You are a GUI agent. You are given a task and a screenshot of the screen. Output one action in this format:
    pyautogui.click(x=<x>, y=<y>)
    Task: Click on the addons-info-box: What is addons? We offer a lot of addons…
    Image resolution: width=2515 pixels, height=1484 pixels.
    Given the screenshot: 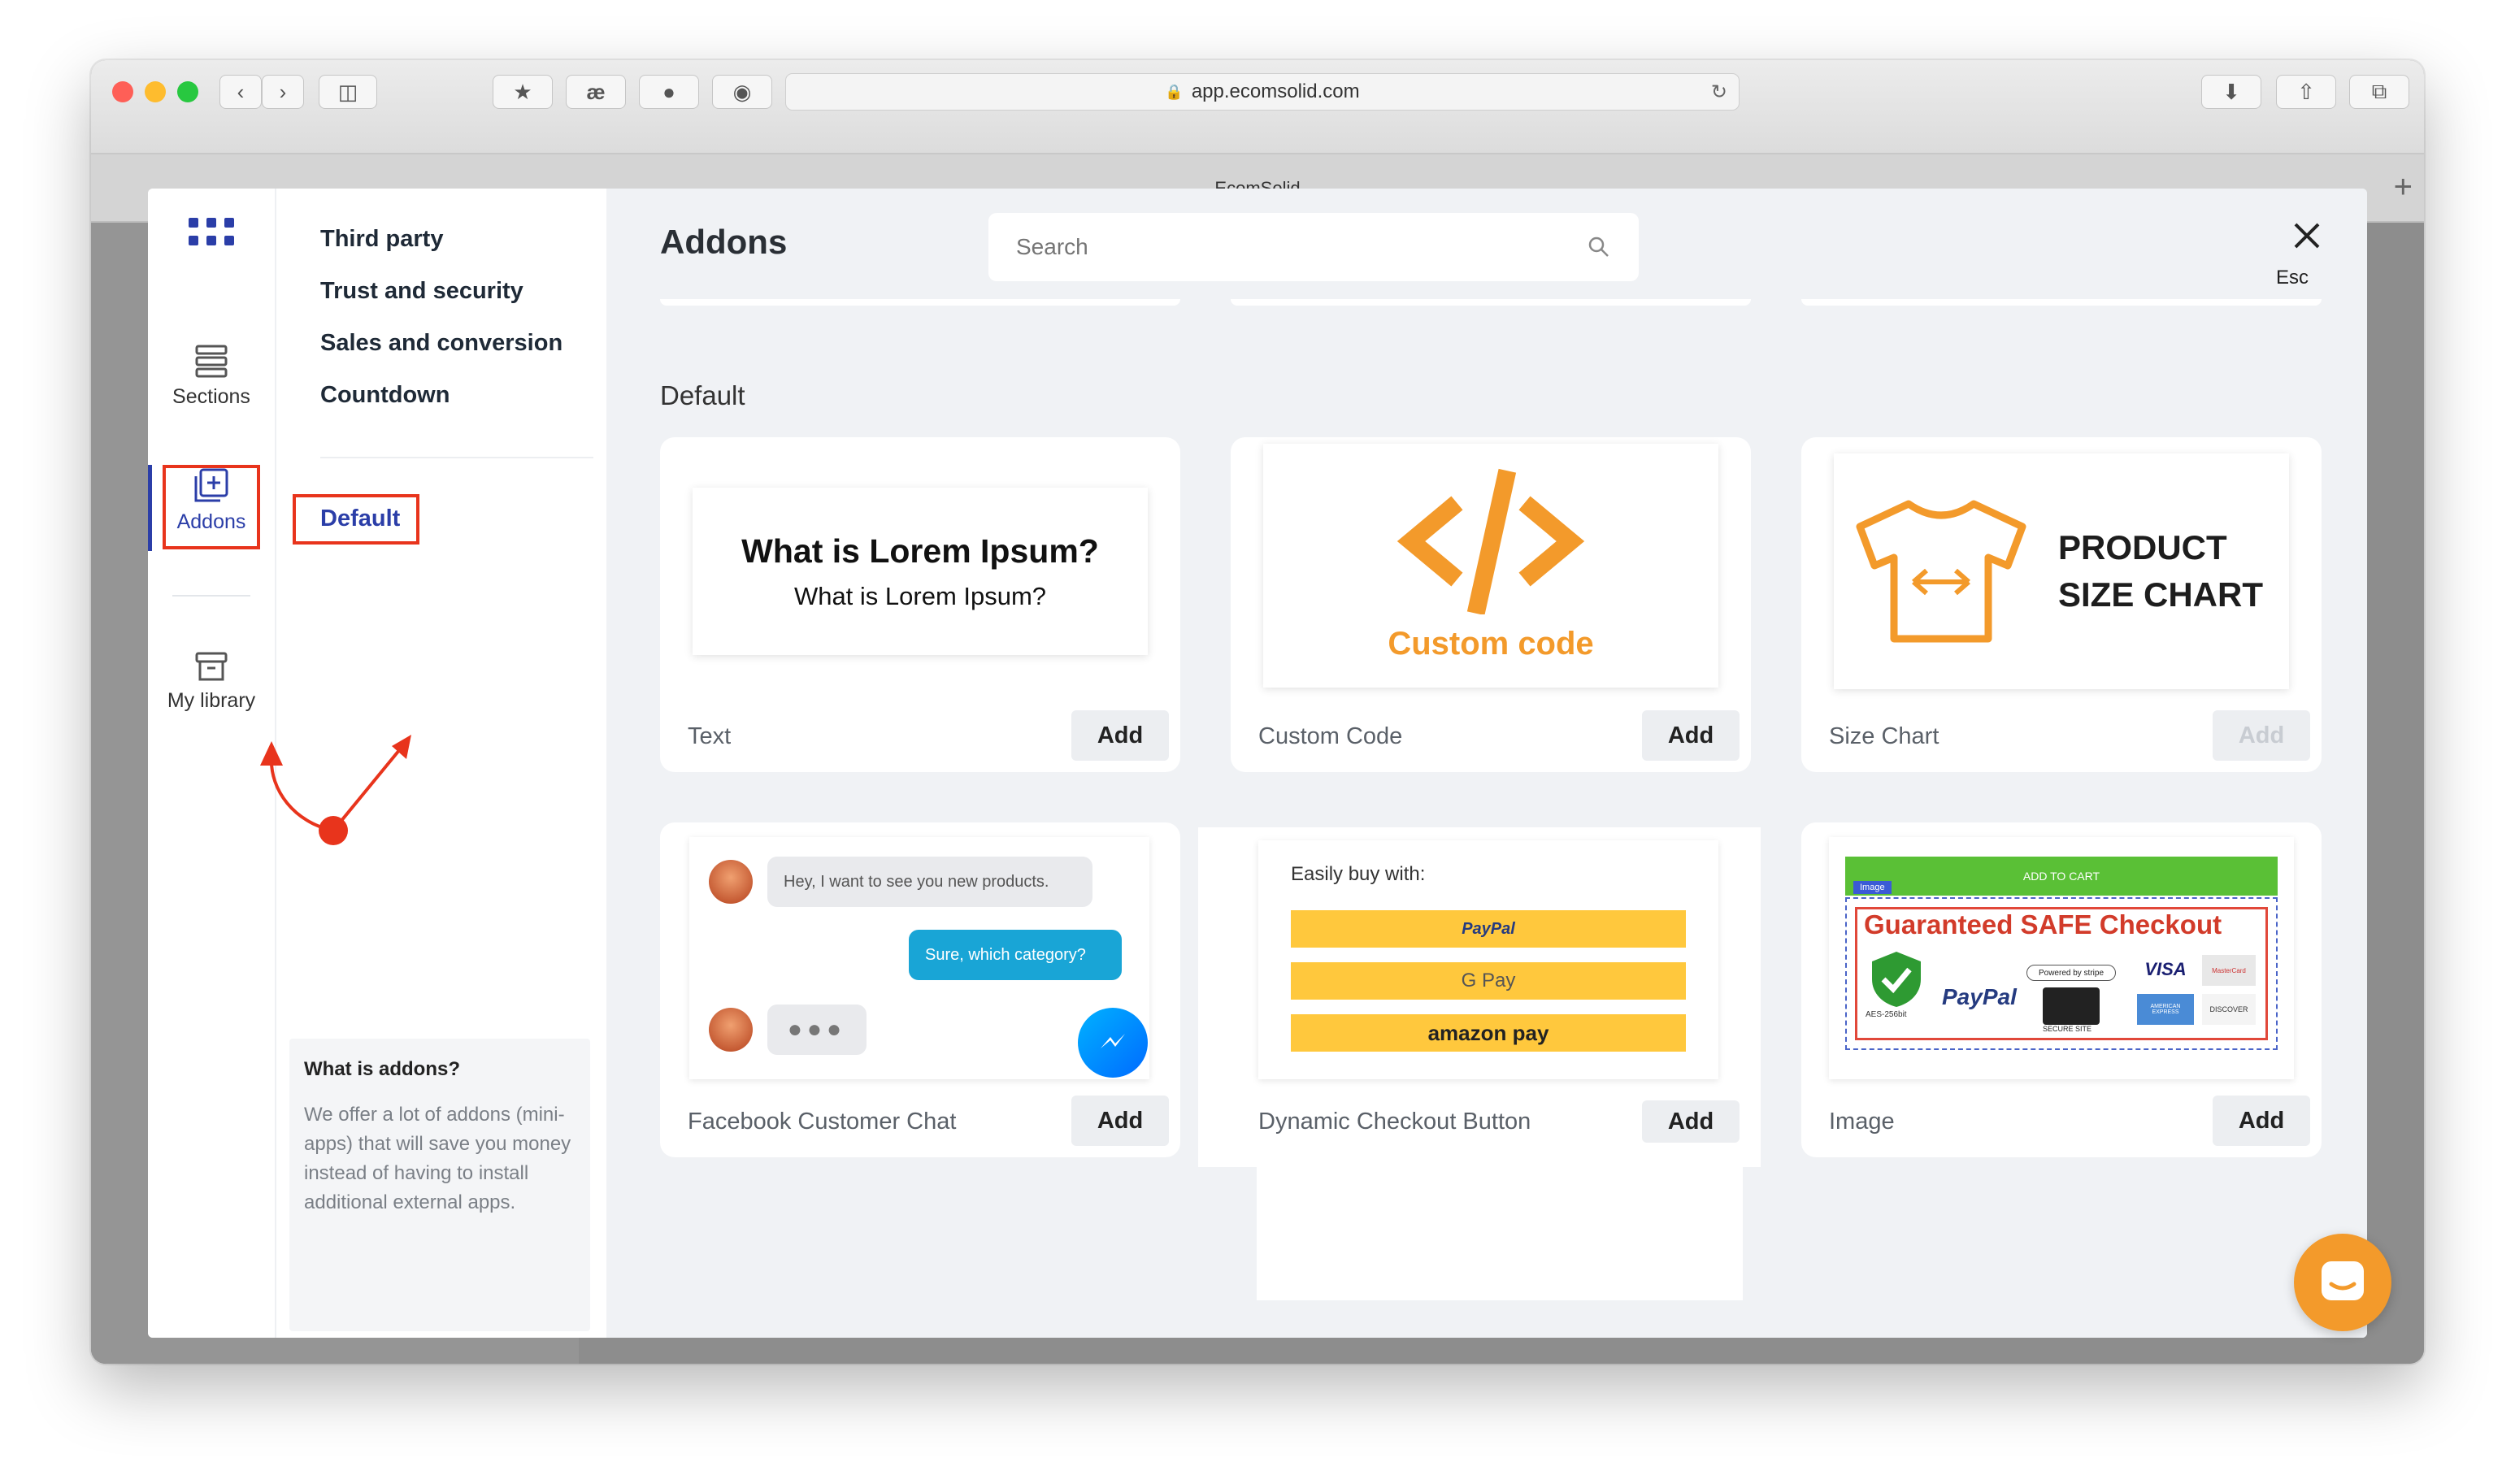 What is the action you would take?
    pyautogui.click(x=440, y=1185)
    